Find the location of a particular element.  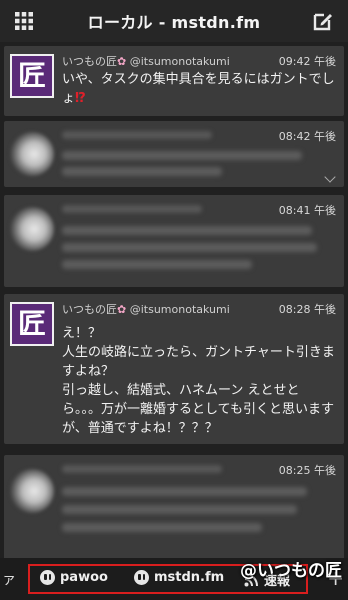

post-time: 09:42 午後 is located at coordinates (307, 61).